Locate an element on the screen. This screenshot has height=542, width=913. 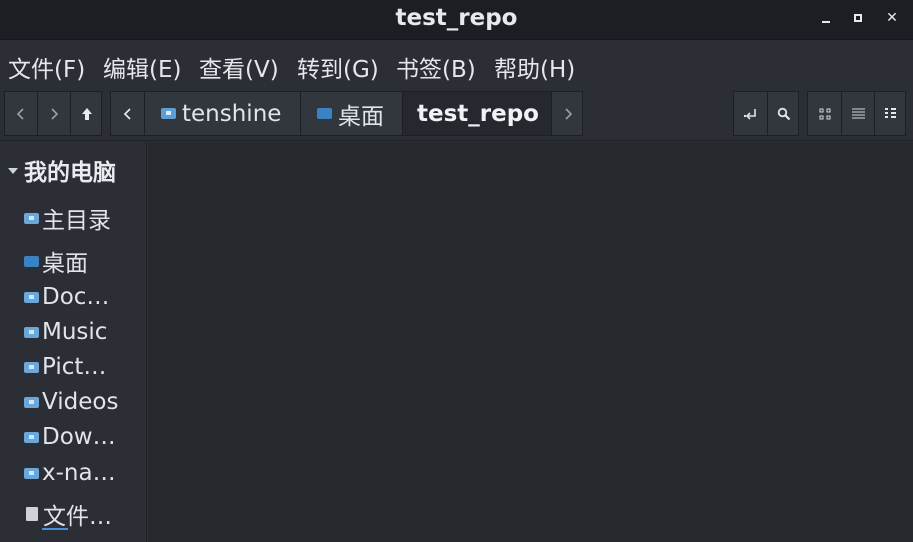
minimize-button is located at coordinates (826, 18).